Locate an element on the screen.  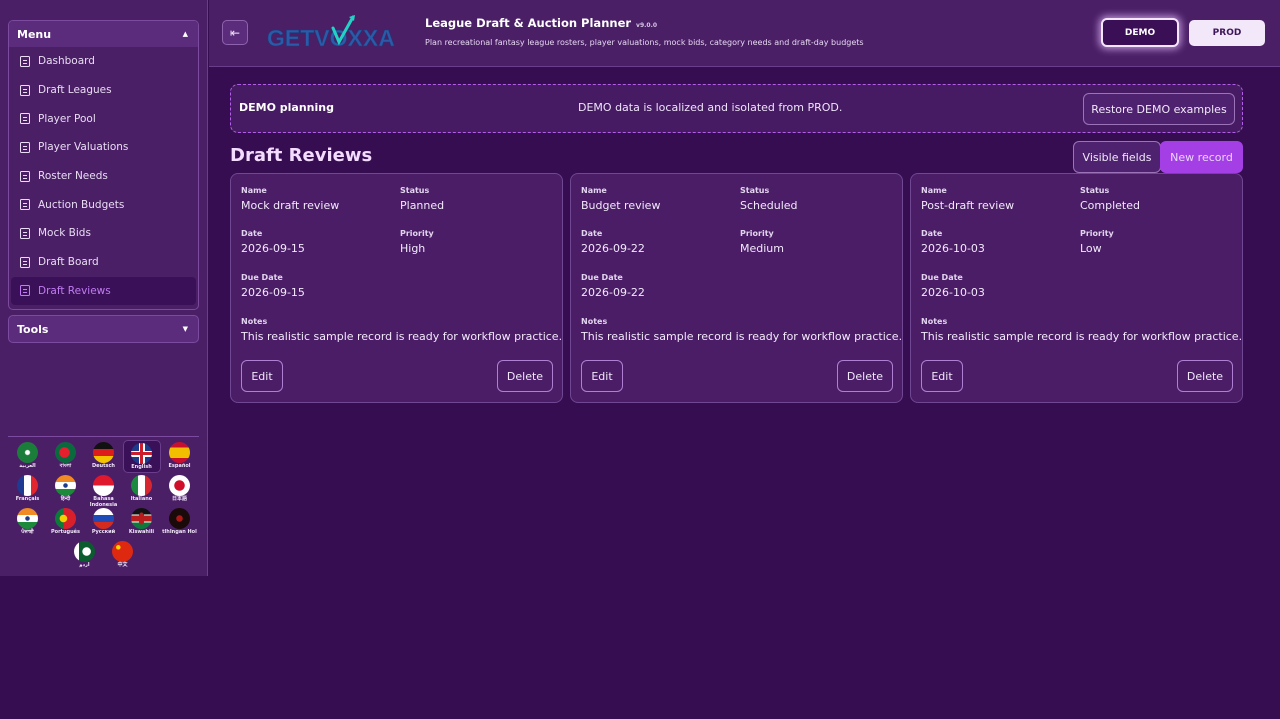
page-title: Draft Reviews is located at coordinates (301, 155).